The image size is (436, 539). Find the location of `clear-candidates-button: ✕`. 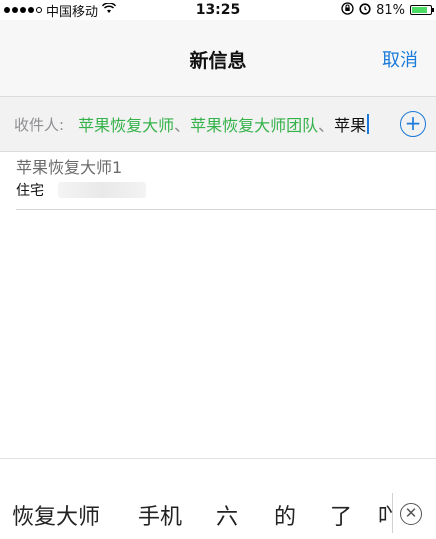

clear-candidates-button: ✕ is located at coordinates (411, 514).